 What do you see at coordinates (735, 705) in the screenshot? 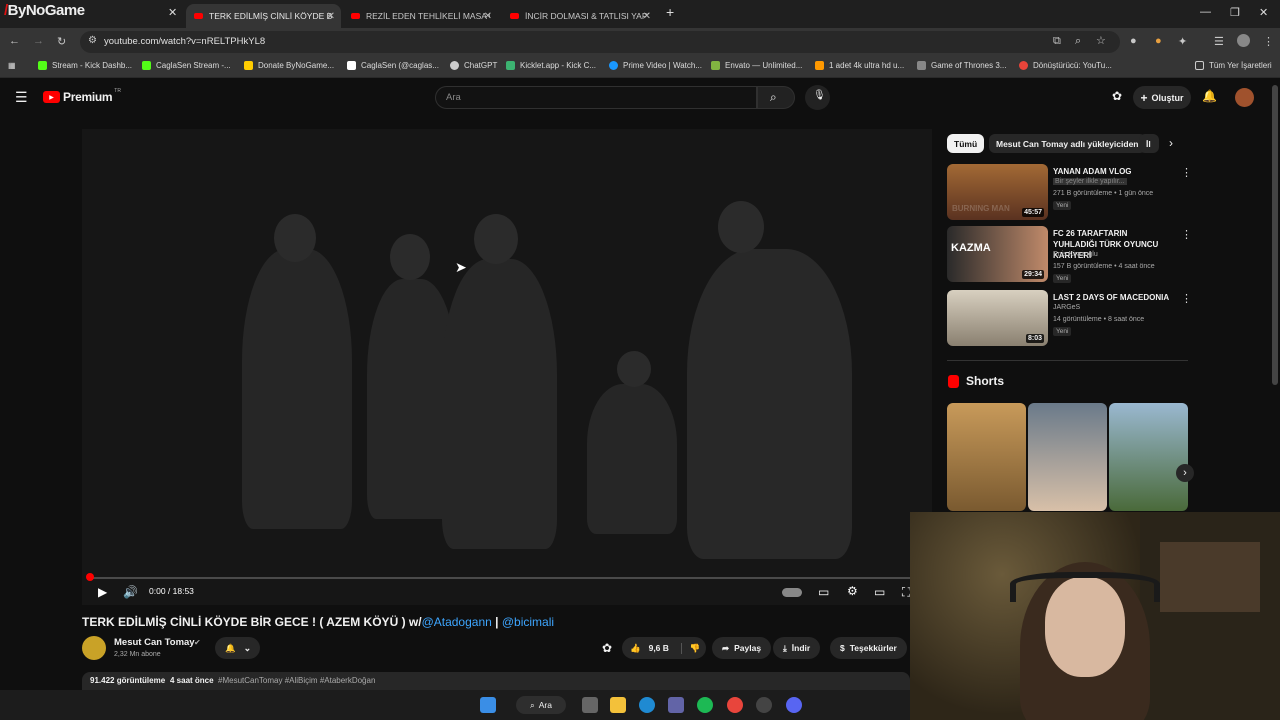
I see `chrome-icon` at bounding box center [735, 705].